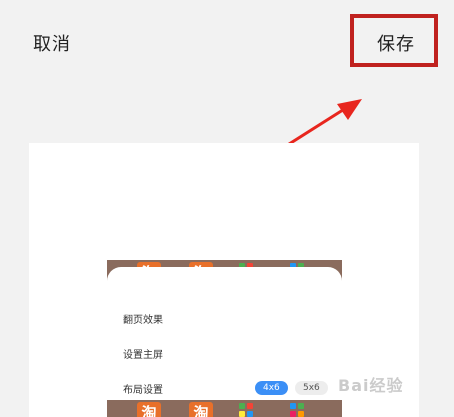 The height and width of the screenshot is (417, 454). Describe the element at coordinates (52, 43) in the screenshot. I see `cancel-button: 取消` at that location.